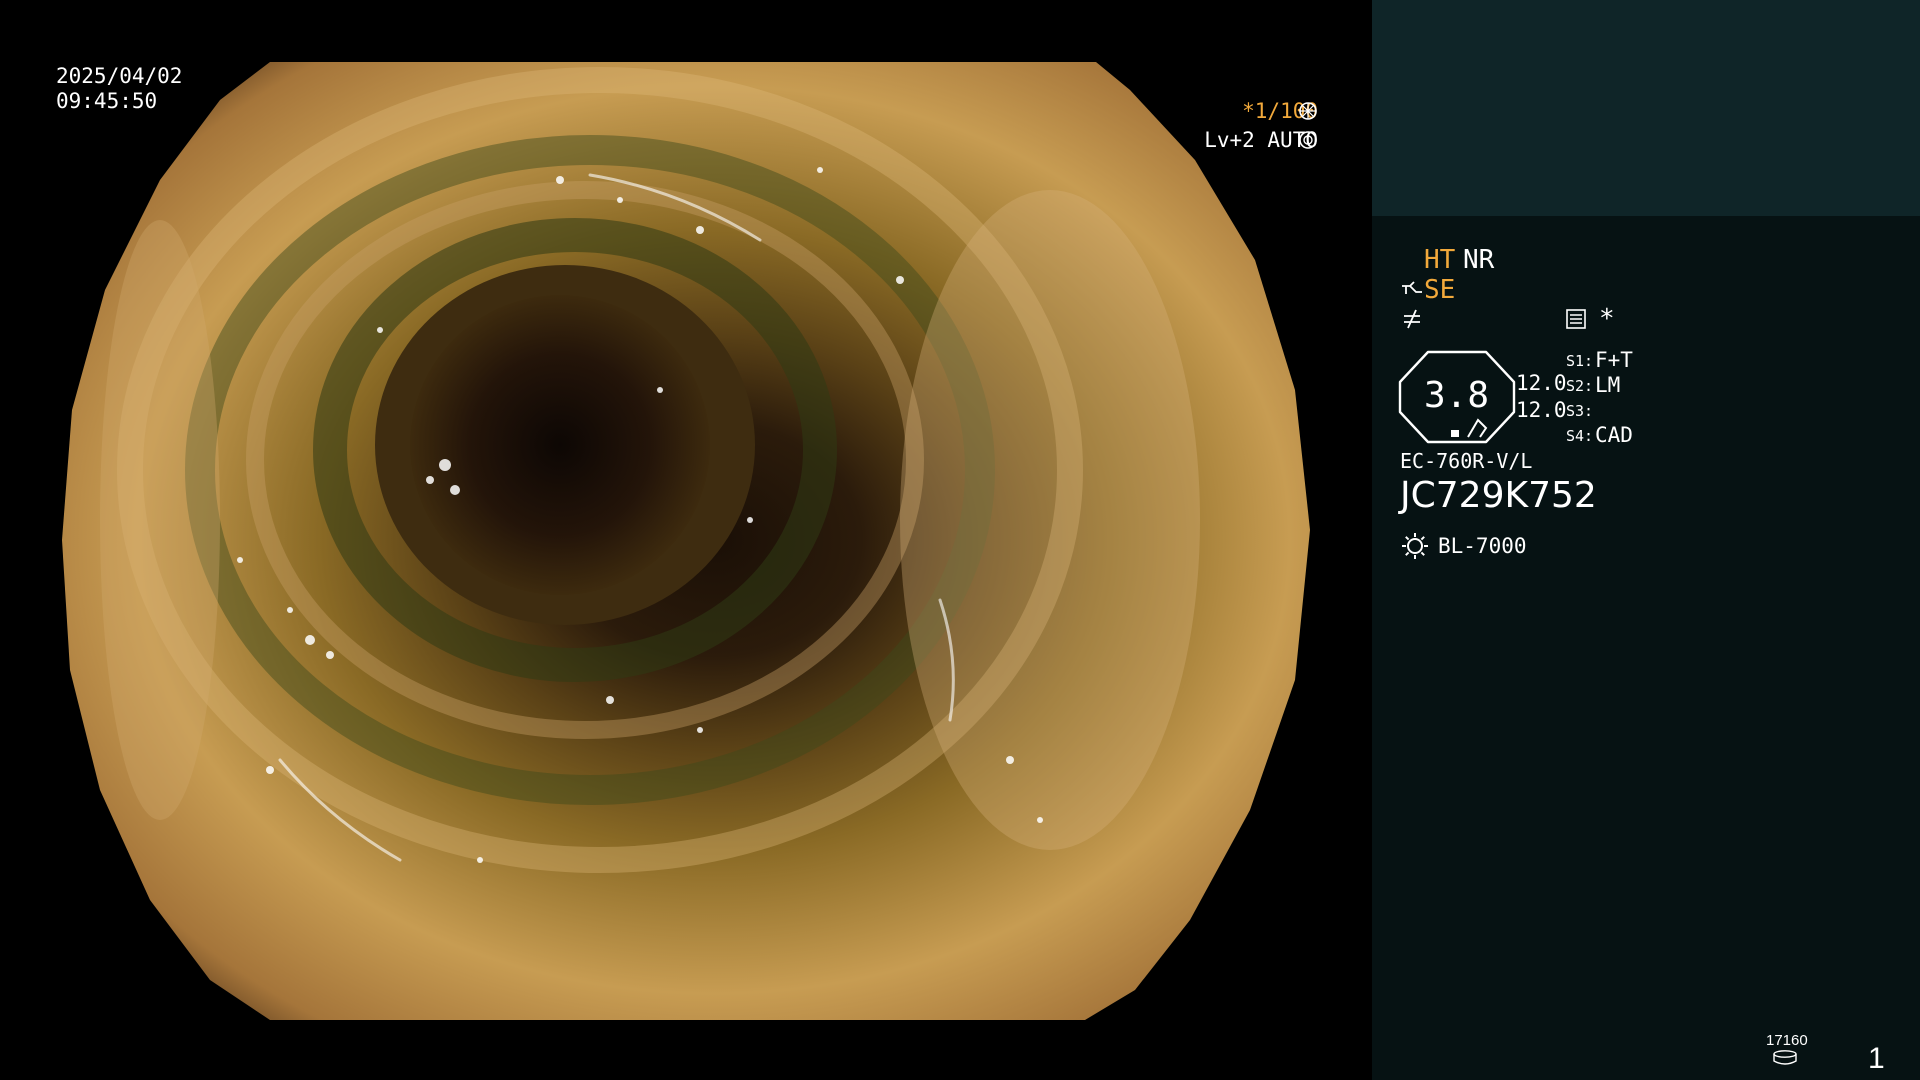 This screenshot has width=1920, height=1080. Describe the element at coordinates (1607, 319) in the screenshot. I see `star-indicator: *` at that location.